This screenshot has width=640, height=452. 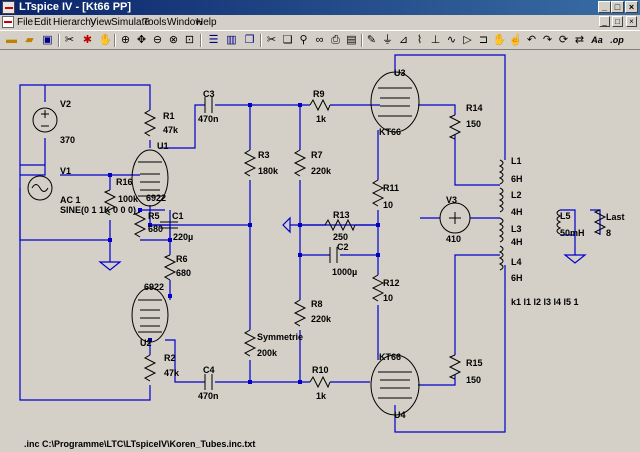 I want to click on print-icon: ⎙, so click(x=335, y=40).